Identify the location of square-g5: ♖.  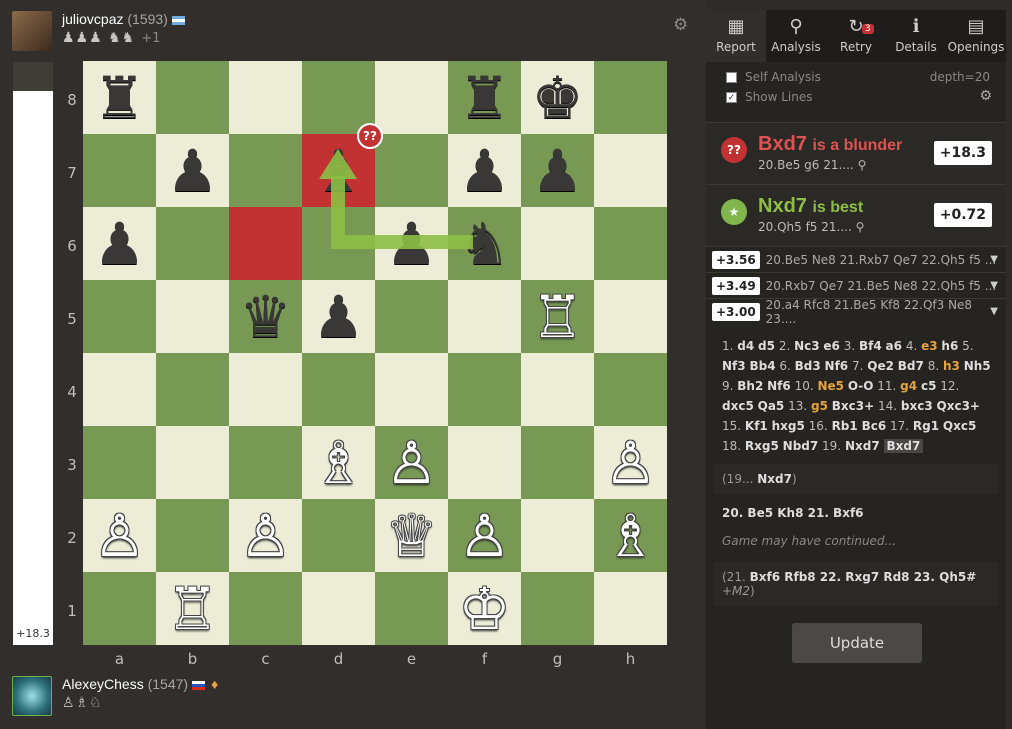
(557, 316).